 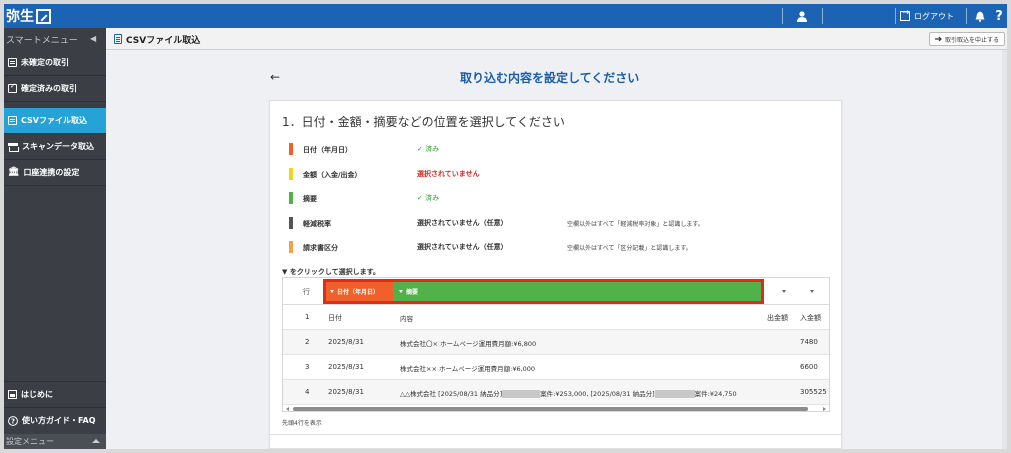 I want to click on field-note: 空欄以外はすべて「区分記載」と認識します。, so click(x=629, y=248).